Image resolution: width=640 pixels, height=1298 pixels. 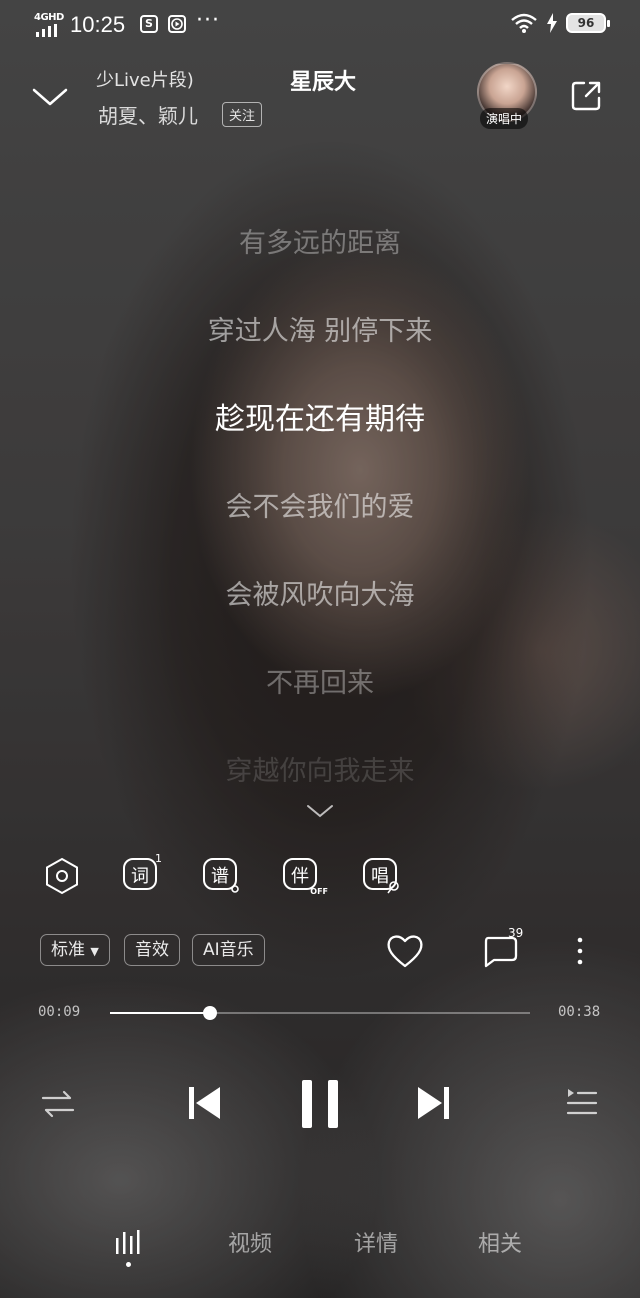 I want to click on sound-effects-button: 音效, so click(x=152, y=950).